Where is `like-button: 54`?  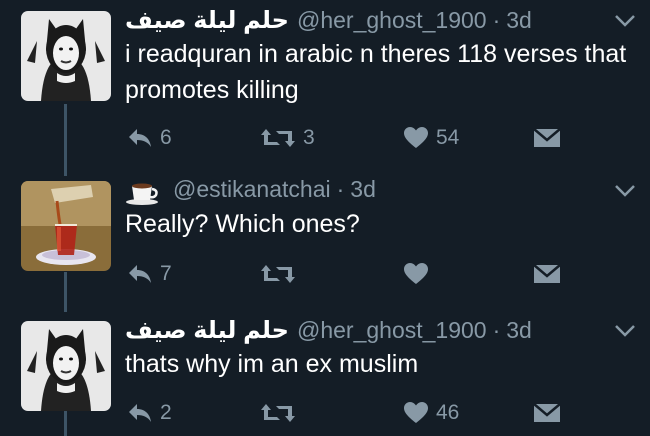
like-button: 54 is located at coordinates (431, 138).